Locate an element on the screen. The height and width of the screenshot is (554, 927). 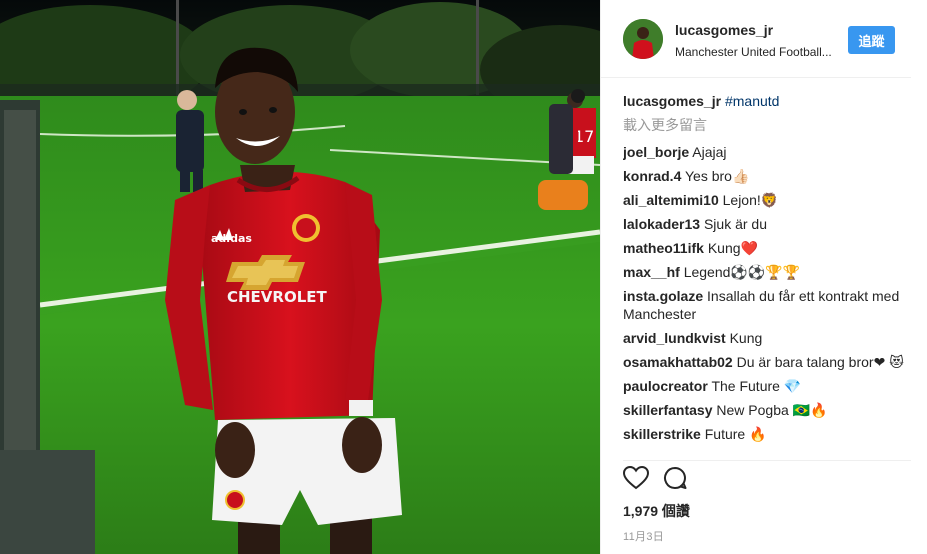
heart-icon is located at coordinates (636, 480).